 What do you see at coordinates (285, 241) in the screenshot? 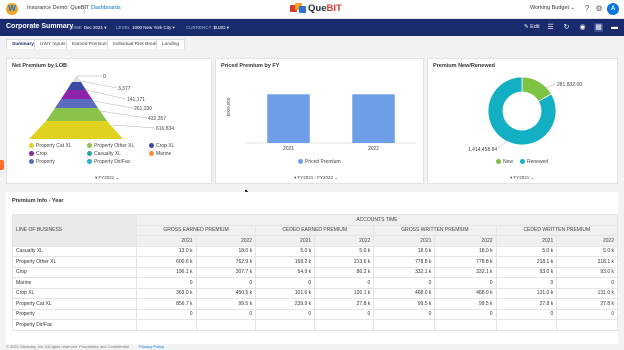
I see `year-header: 2021` at bounding box center [285, 241].